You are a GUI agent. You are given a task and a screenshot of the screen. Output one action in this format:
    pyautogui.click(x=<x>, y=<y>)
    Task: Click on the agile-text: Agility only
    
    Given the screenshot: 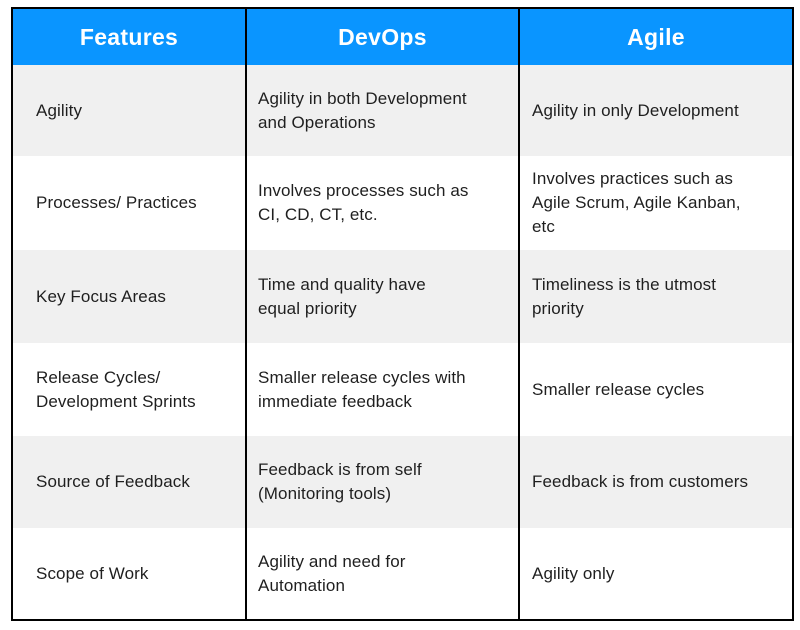 What is the action you would take?
    pyautogui.click(x=573, y=573)
    